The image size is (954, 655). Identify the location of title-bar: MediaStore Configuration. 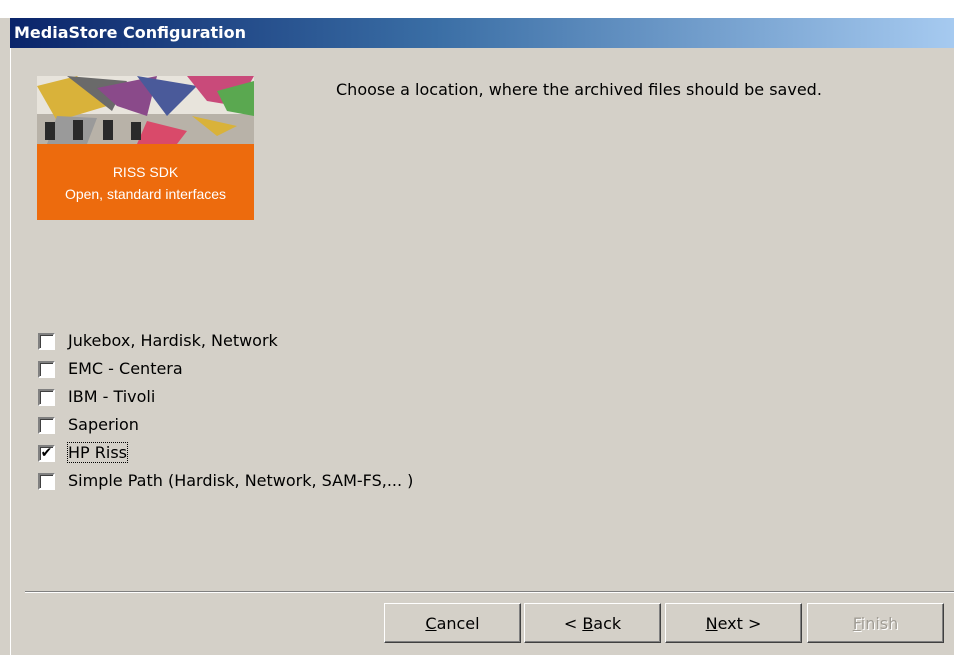
(482, 33).